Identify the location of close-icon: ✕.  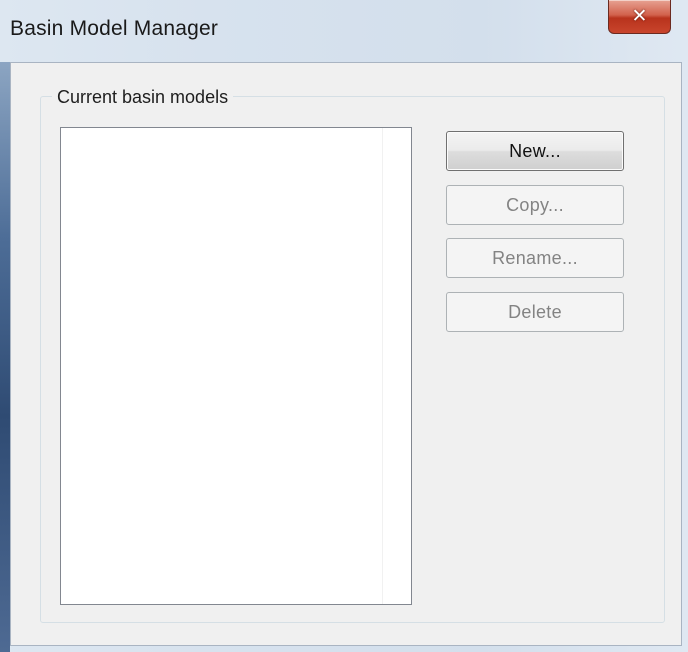
(639, 16).